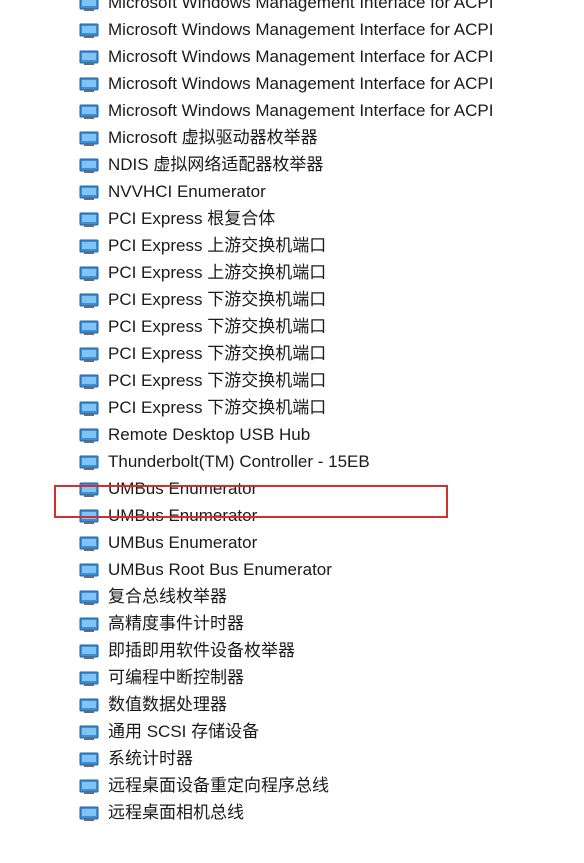  What do you see at coordinates (239, 461) in the screenshot?
I see `device-label: Thunderbolt(TM) Controller - 15EB` at bounding box center [239, 461].